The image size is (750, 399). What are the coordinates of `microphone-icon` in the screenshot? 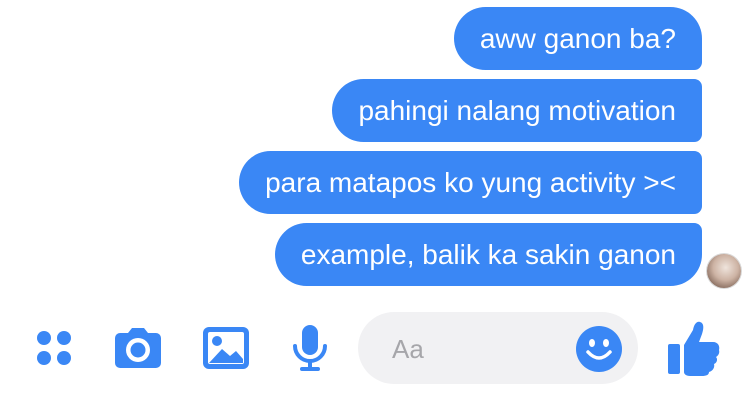 It's located at (310, 348).